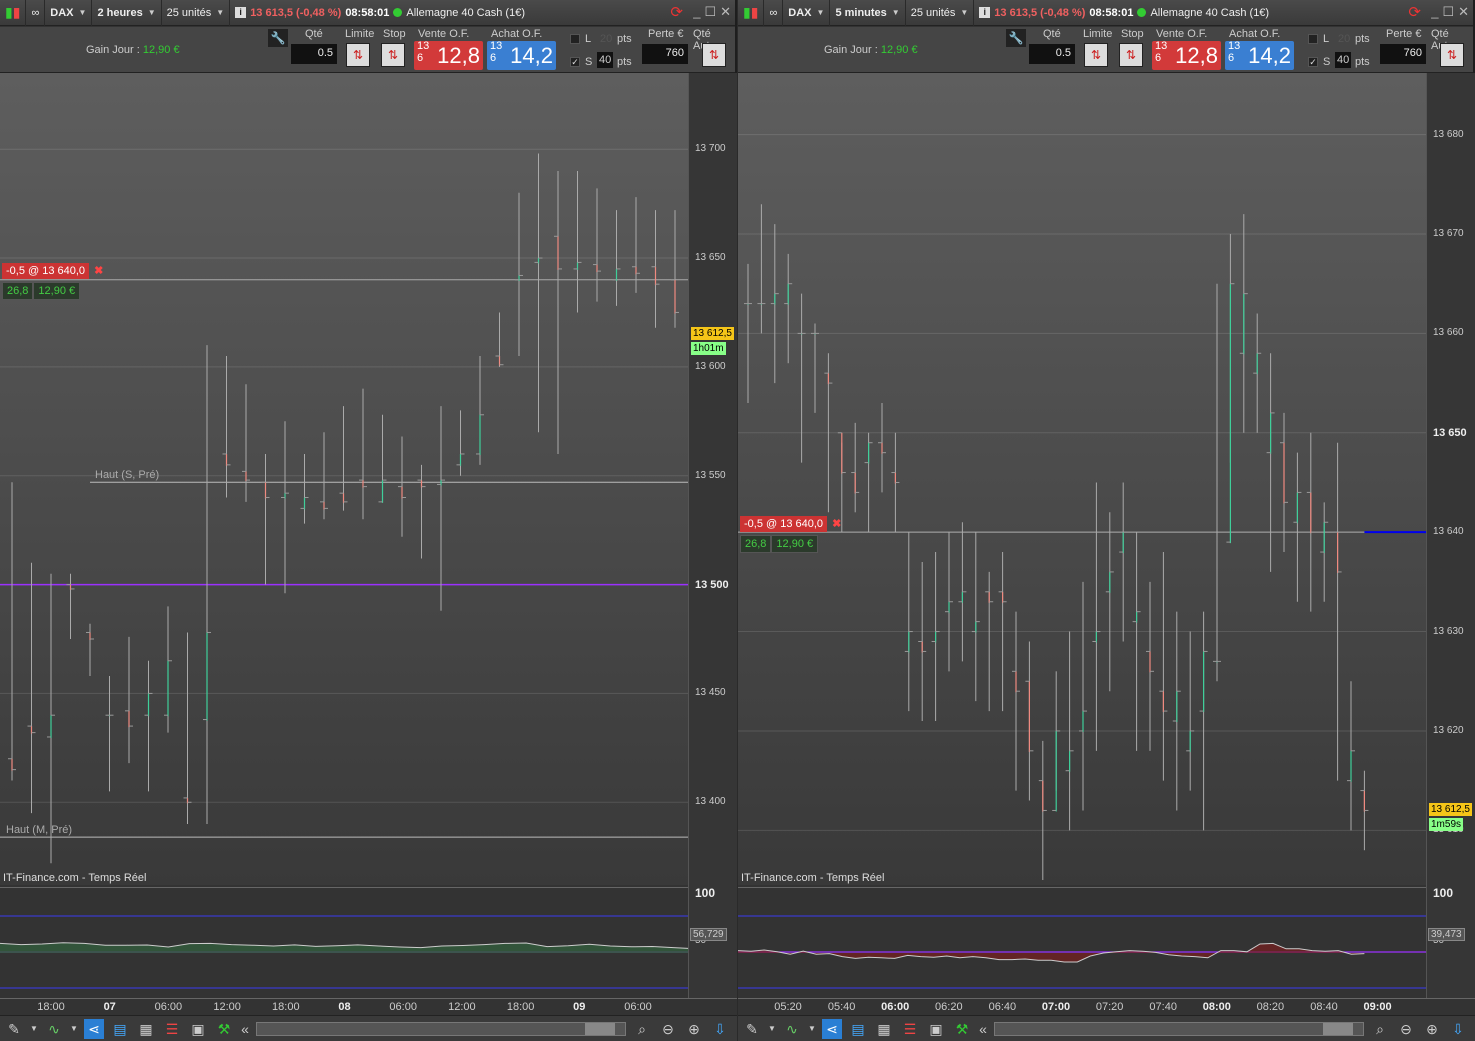  I want to click on buy-price: 14,2, so click(531, 55).